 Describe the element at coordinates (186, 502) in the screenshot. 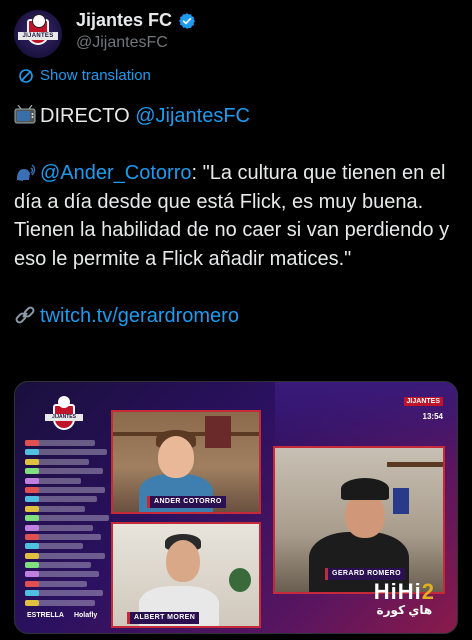

I see `cam-nameplate: ANDER COTORRO` at that location.